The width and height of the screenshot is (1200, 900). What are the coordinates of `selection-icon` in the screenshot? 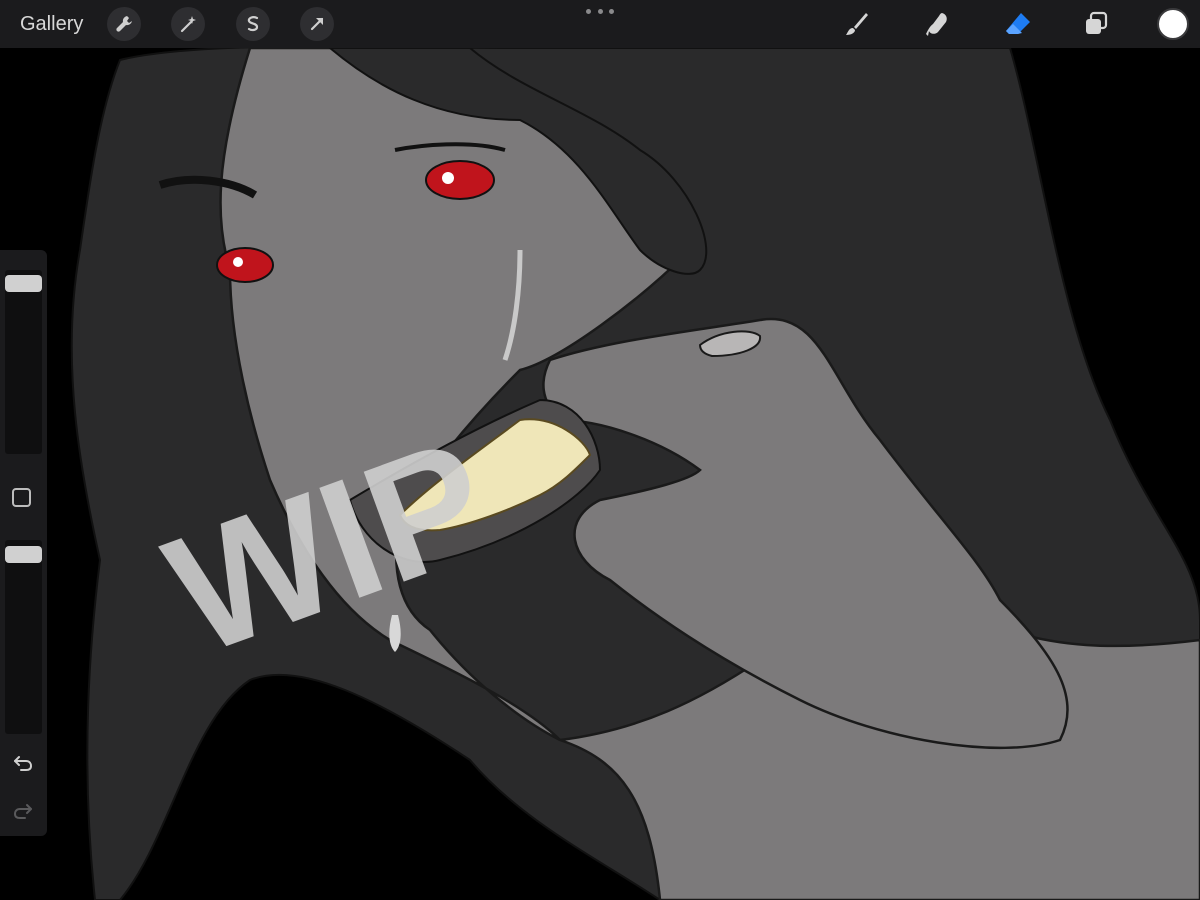 It's located at (253, 24).